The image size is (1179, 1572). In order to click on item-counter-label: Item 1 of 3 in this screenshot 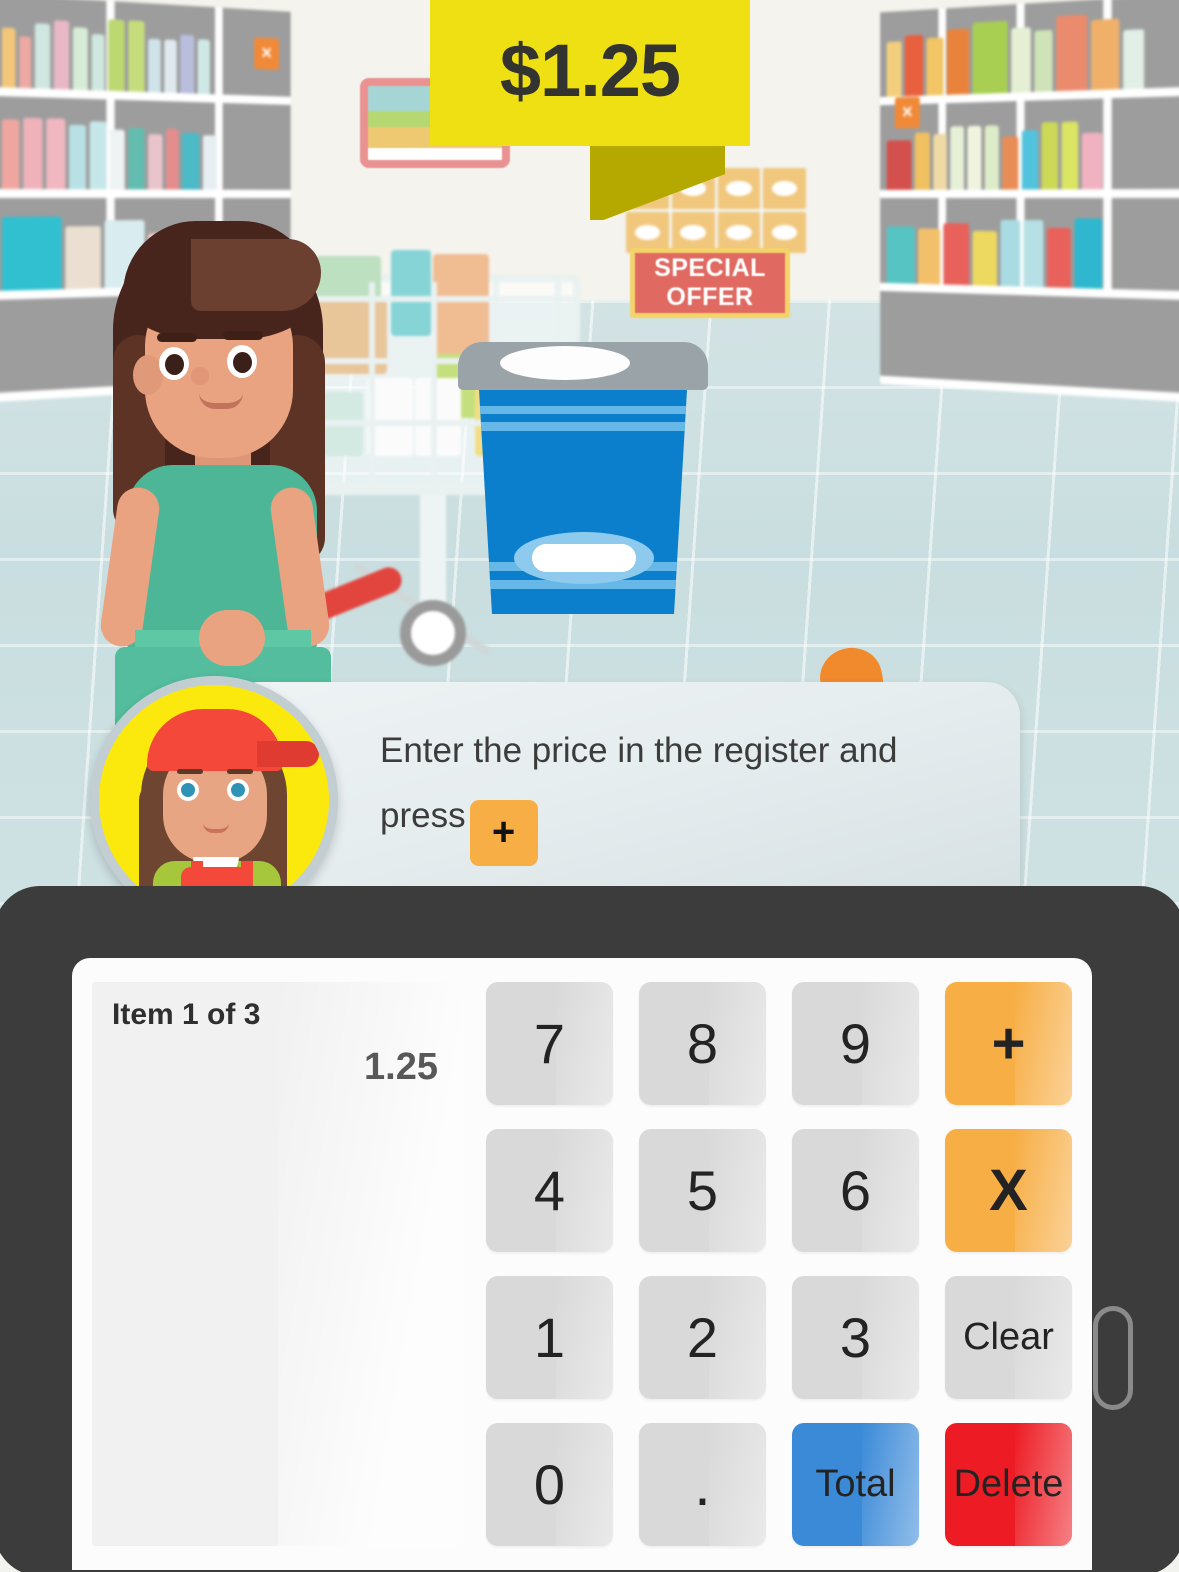, I will do `click(186, 1014)`.